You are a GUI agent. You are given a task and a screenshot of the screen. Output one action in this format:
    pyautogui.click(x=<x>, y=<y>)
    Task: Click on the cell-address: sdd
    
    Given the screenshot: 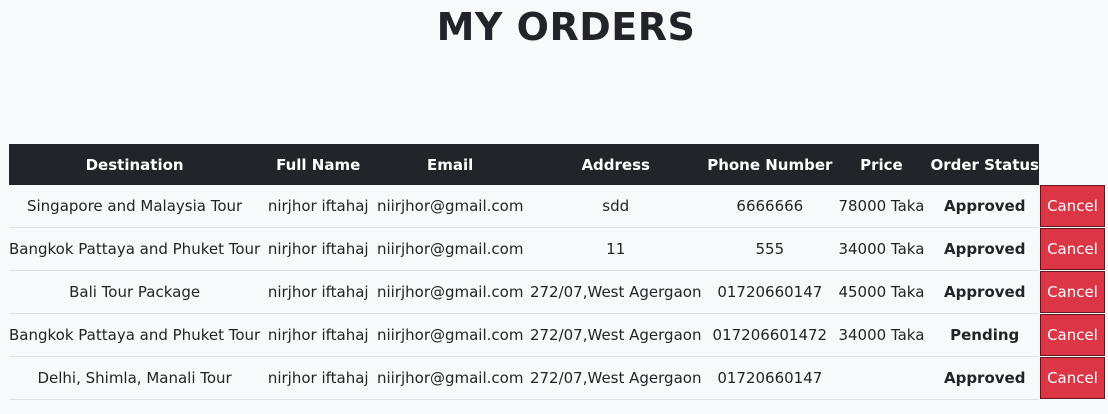 What is the action you would take?
    pyautogui.click(x=616, y=206)
    